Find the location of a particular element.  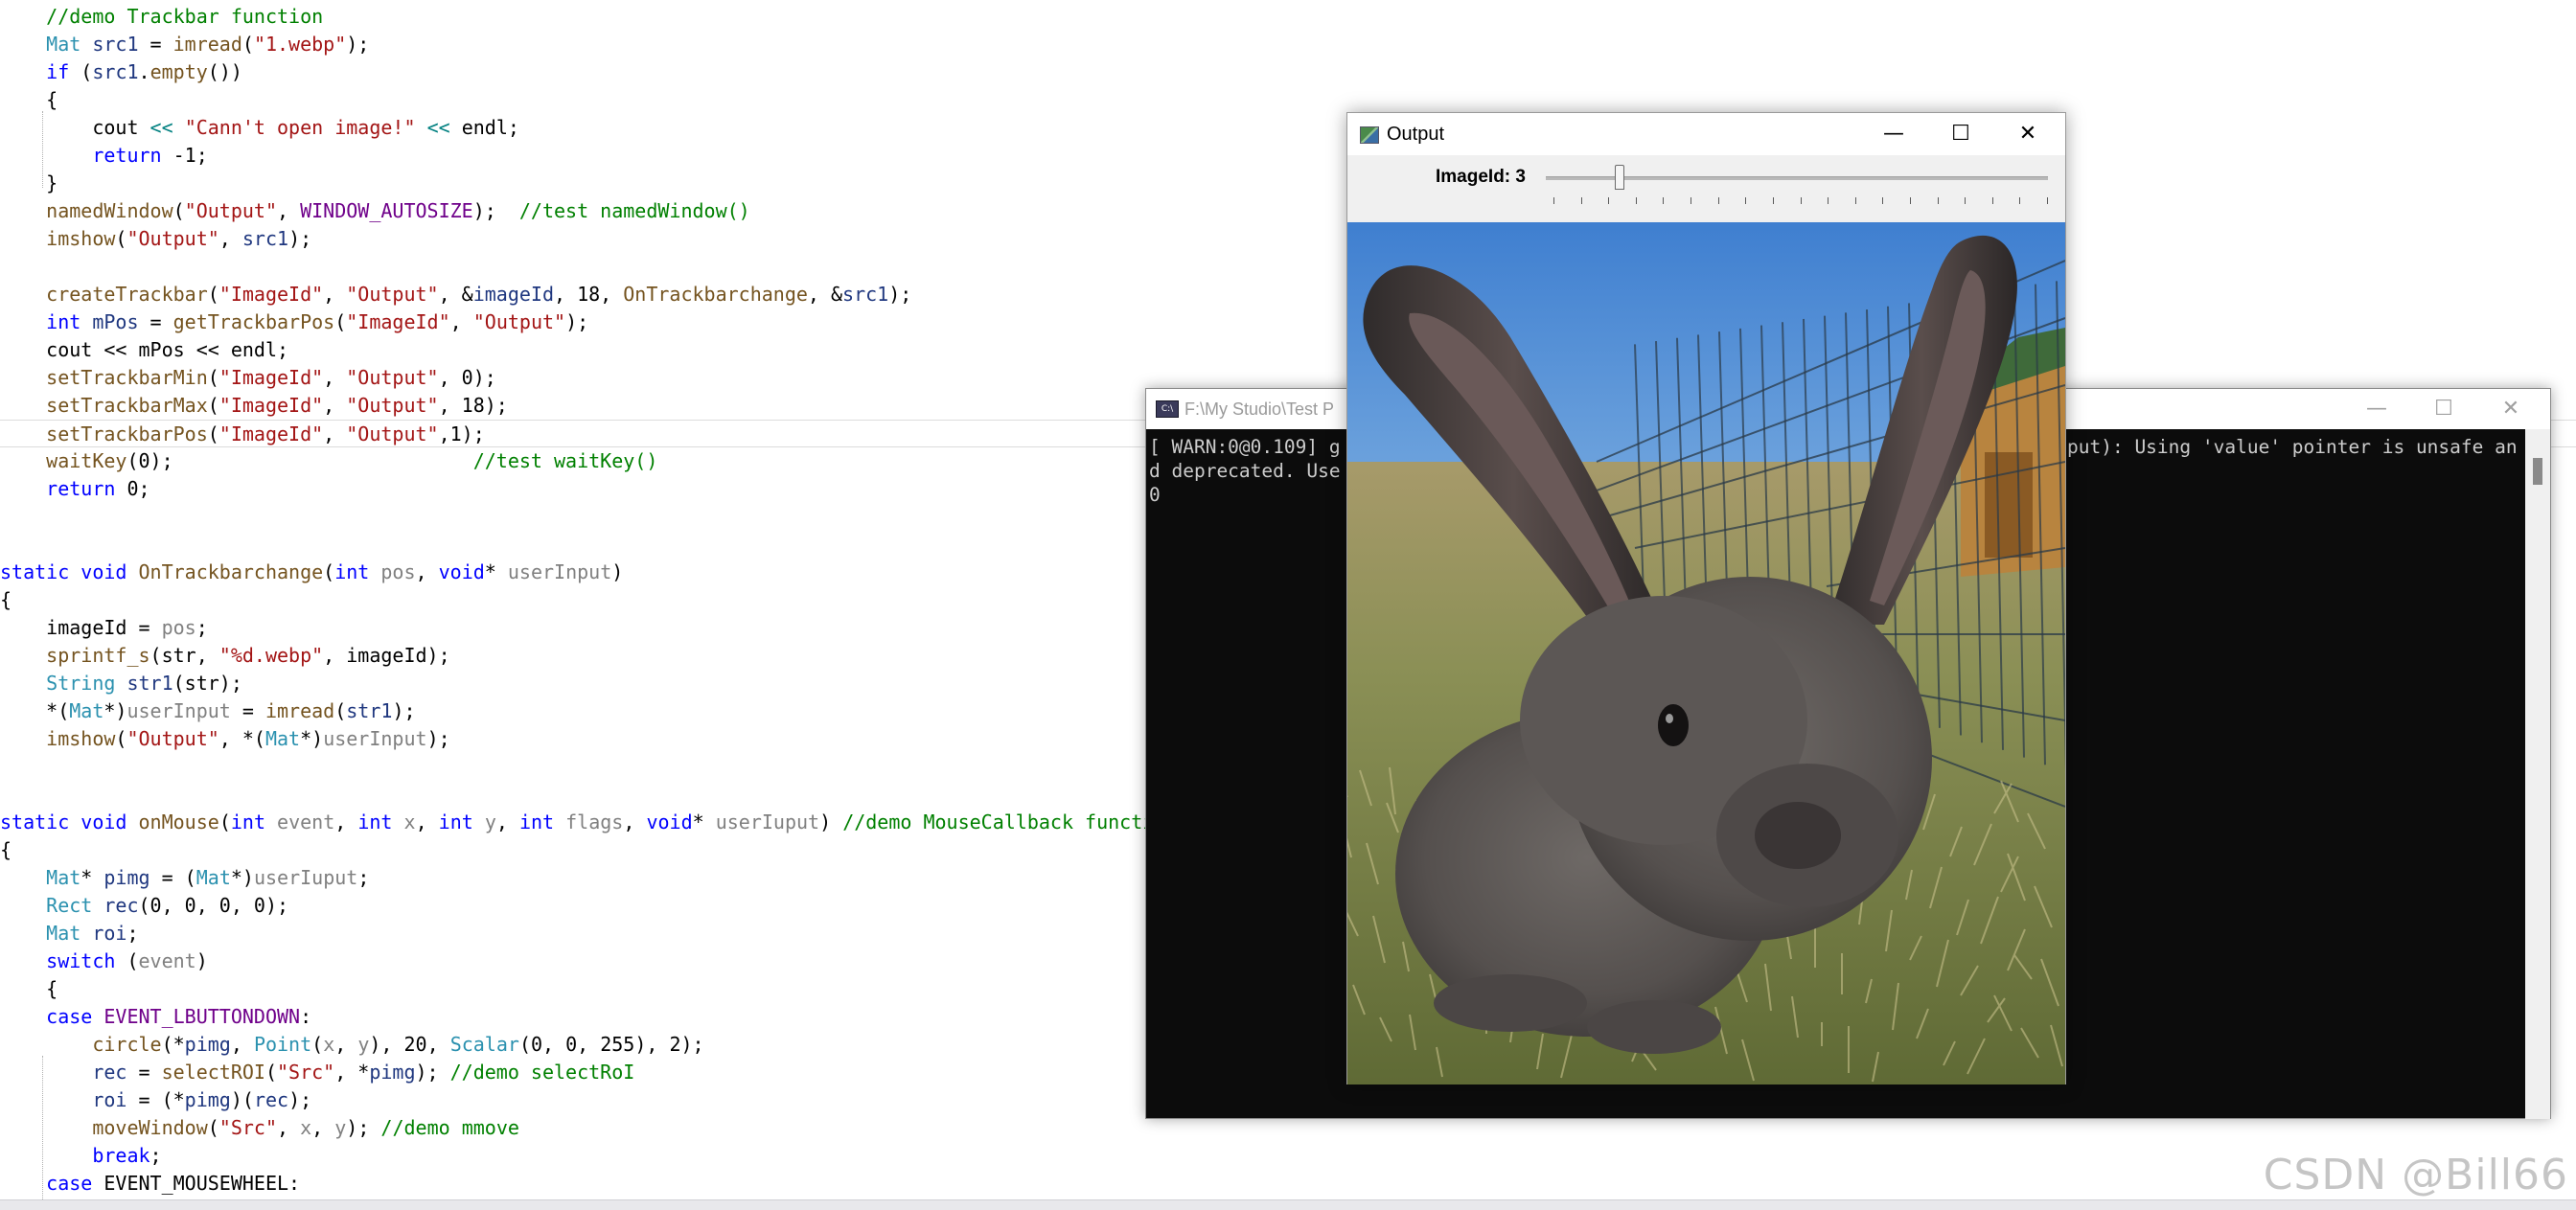

code-token: (str); is located at coordinates (207, 683).